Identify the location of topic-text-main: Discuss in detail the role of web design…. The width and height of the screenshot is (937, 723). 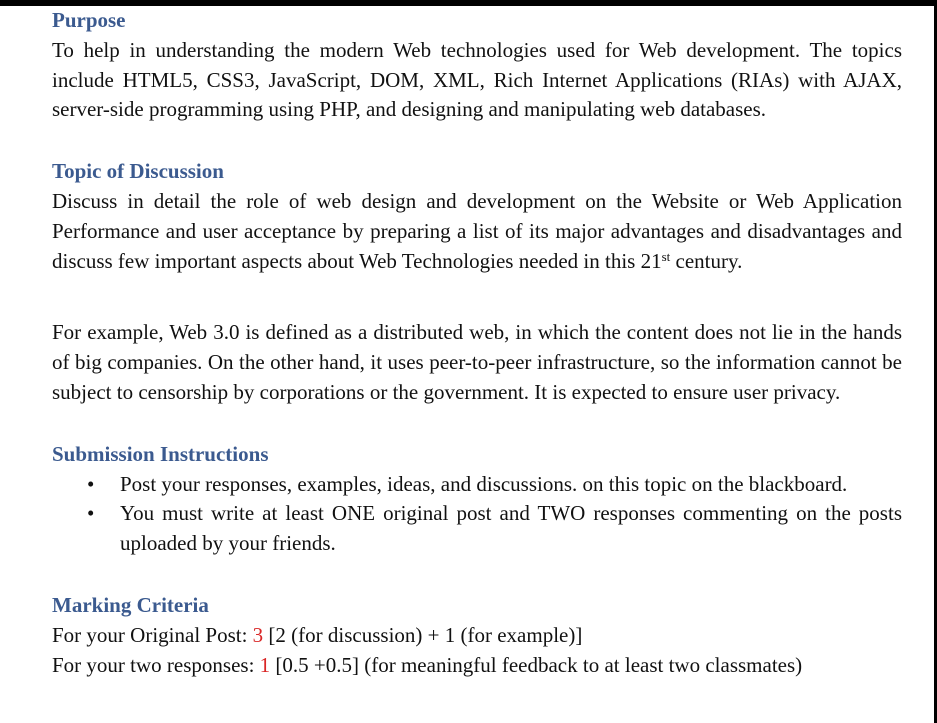
(477, 230).